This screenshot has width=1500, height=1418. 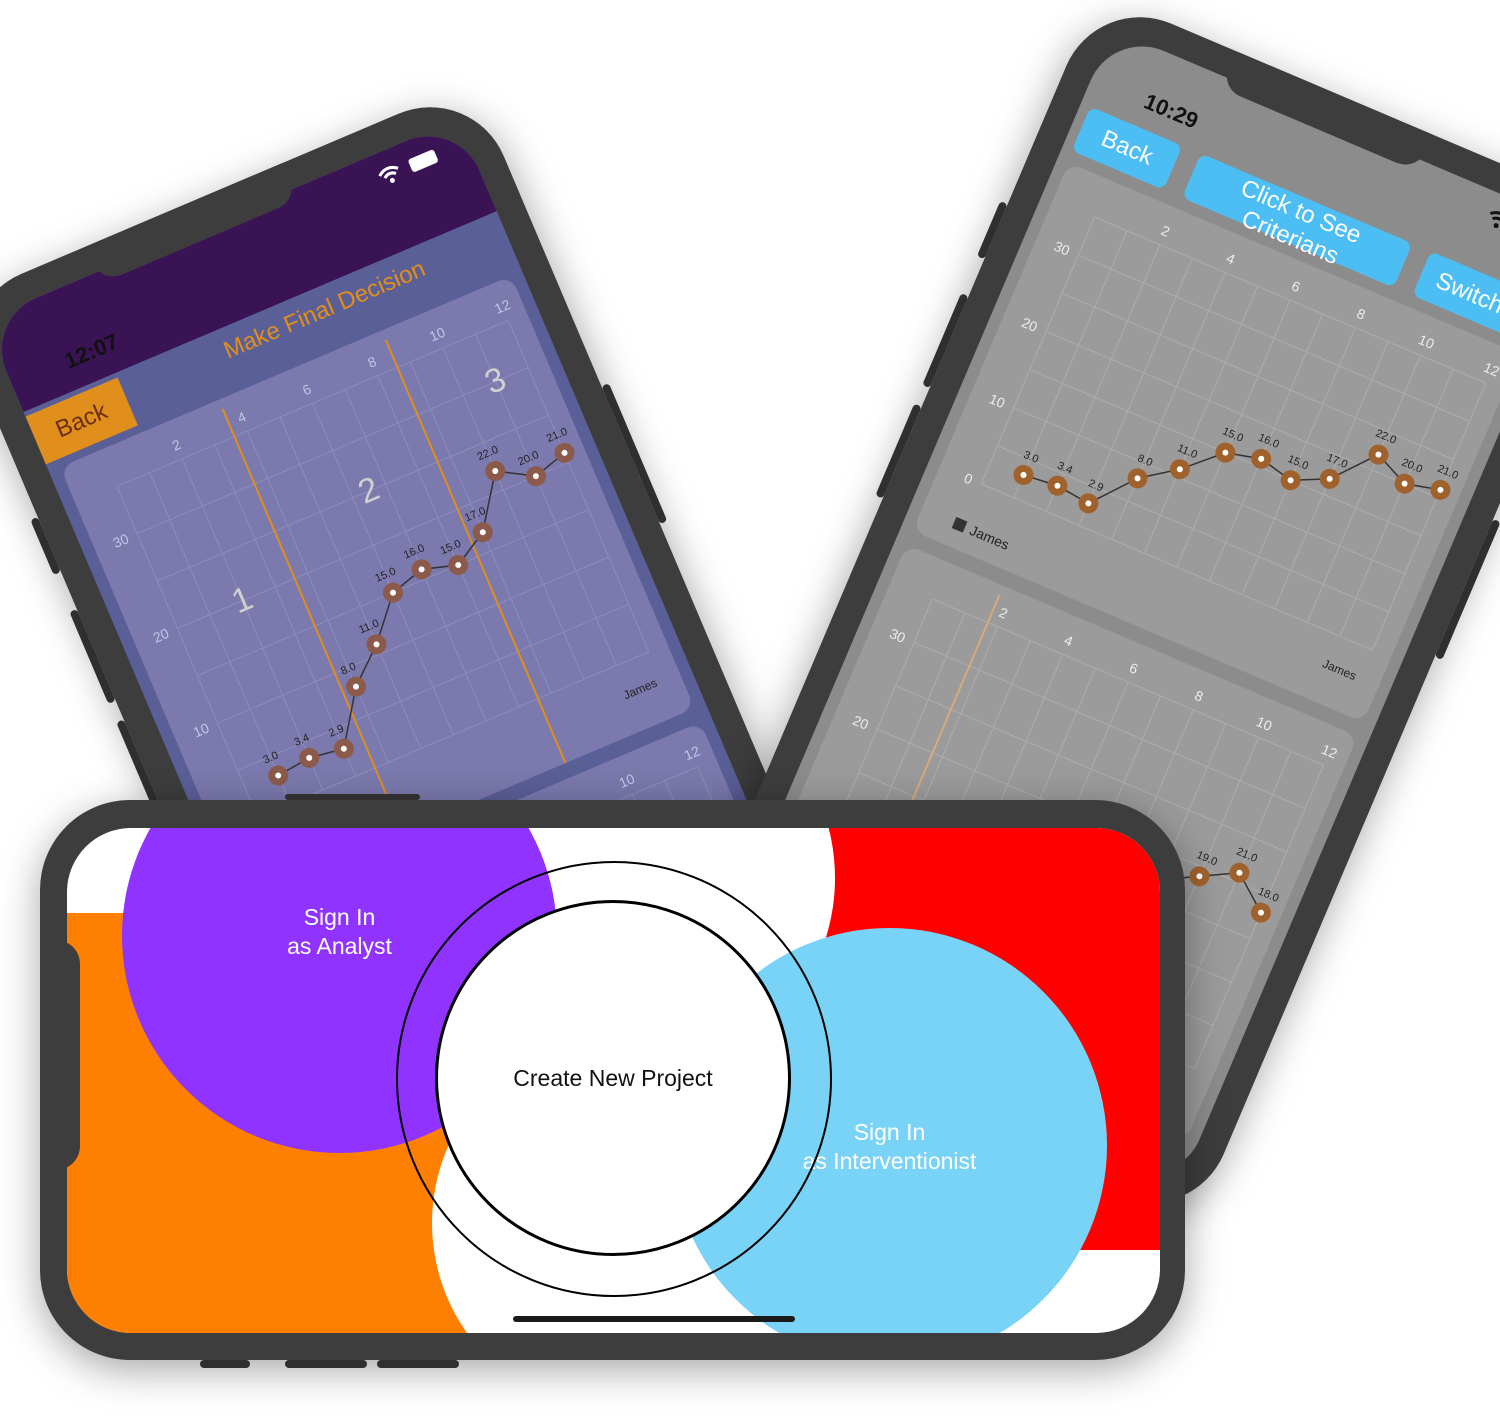 What do you see at coordinates (270, 757) in the screenshot?
I see `data-label: 3.0` at bounding box center [270, 757].